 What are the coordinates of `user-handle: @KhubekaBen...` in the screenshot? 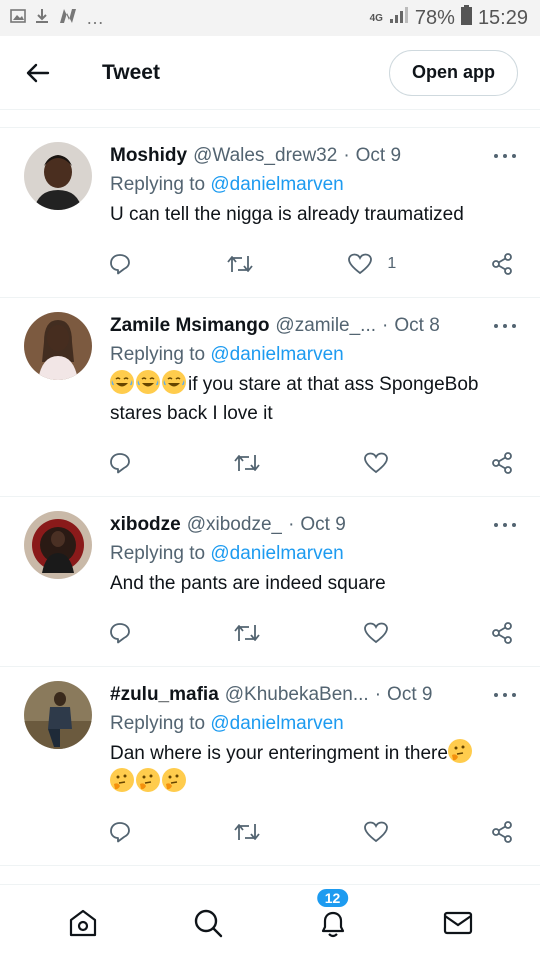 It's located at (297, 695).